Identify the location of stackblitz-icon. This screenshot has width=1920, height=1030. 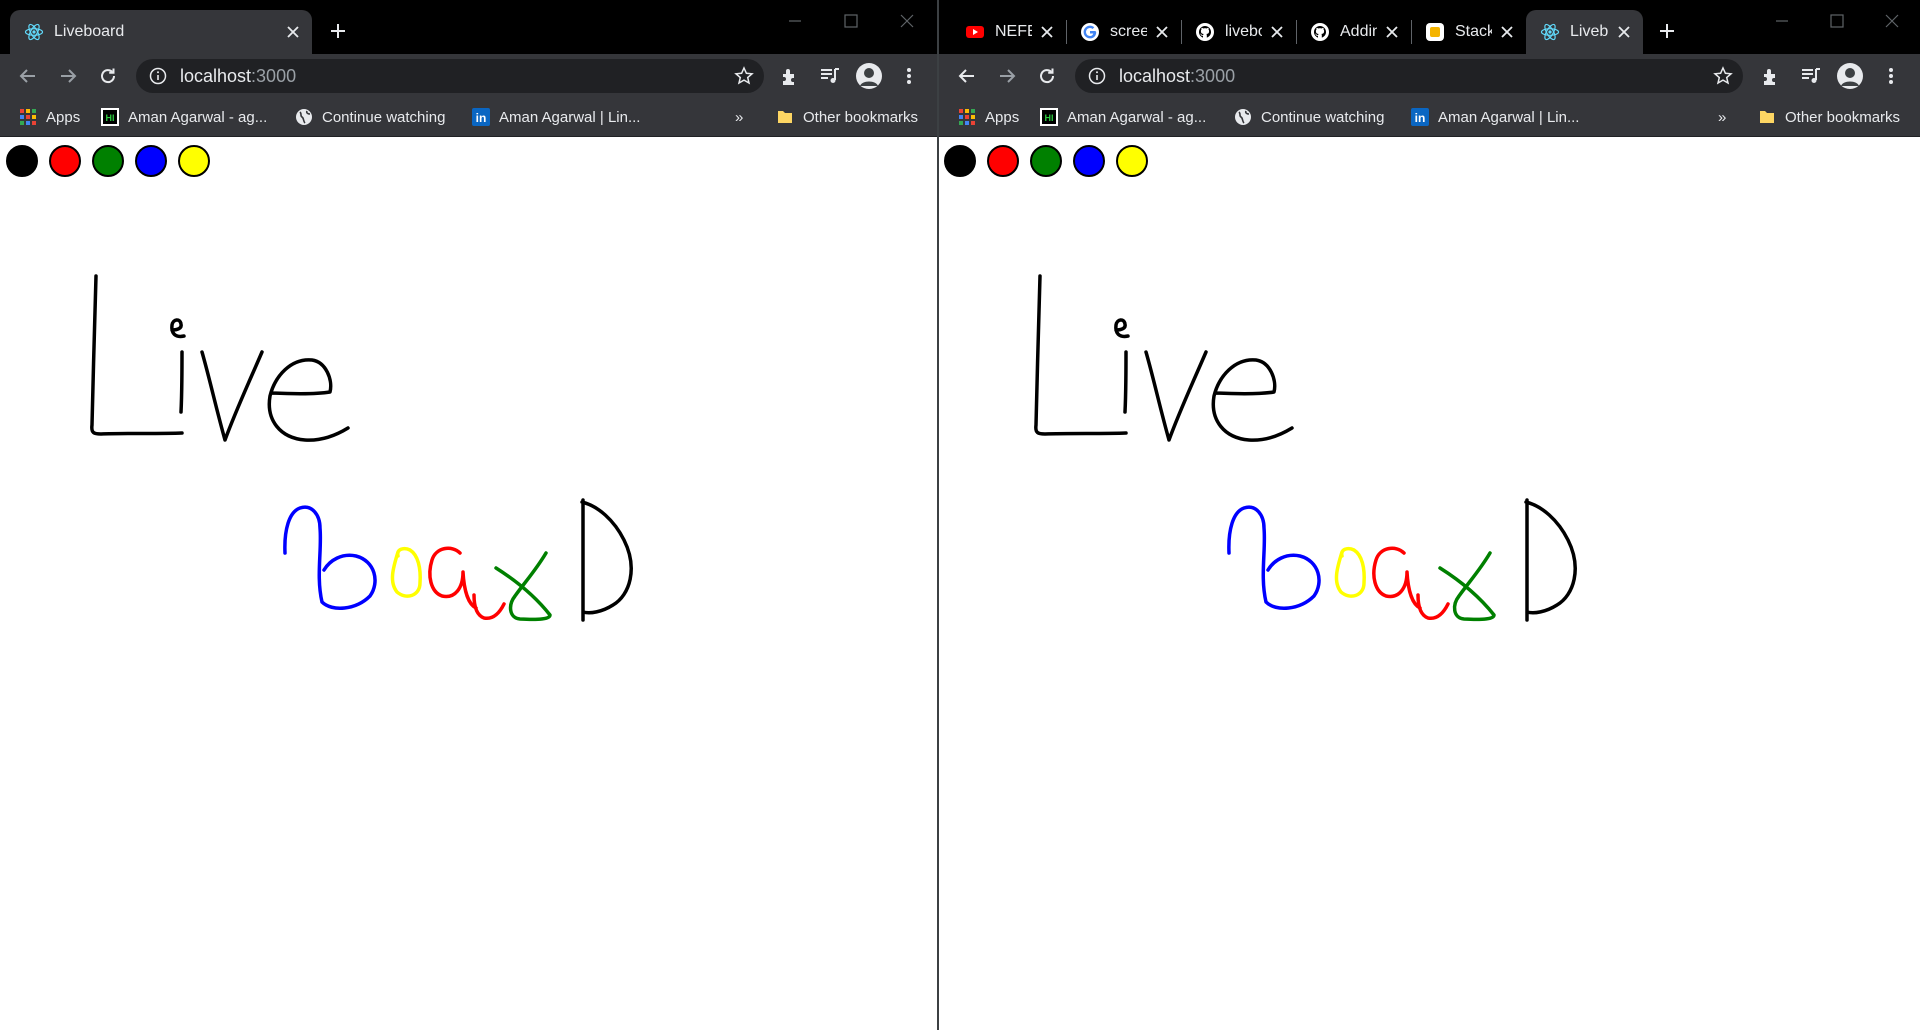
(1435, 32).